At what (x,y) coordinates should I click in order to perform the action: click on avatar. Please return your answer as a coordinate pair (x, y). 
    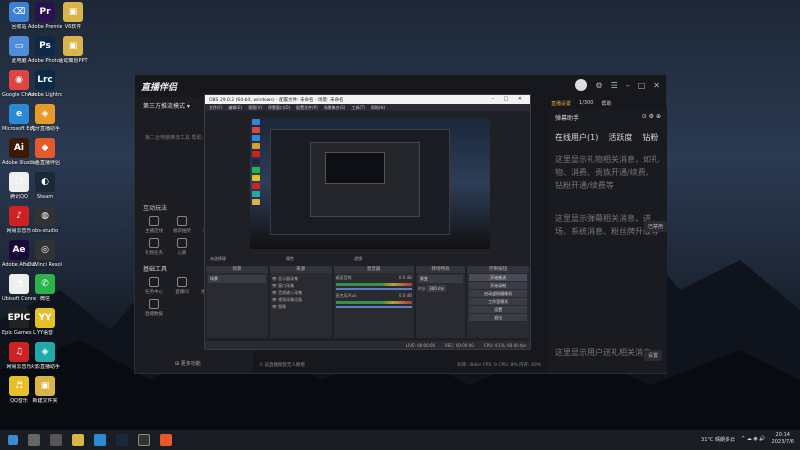
    Looking at the image, I should click on (581, 85).